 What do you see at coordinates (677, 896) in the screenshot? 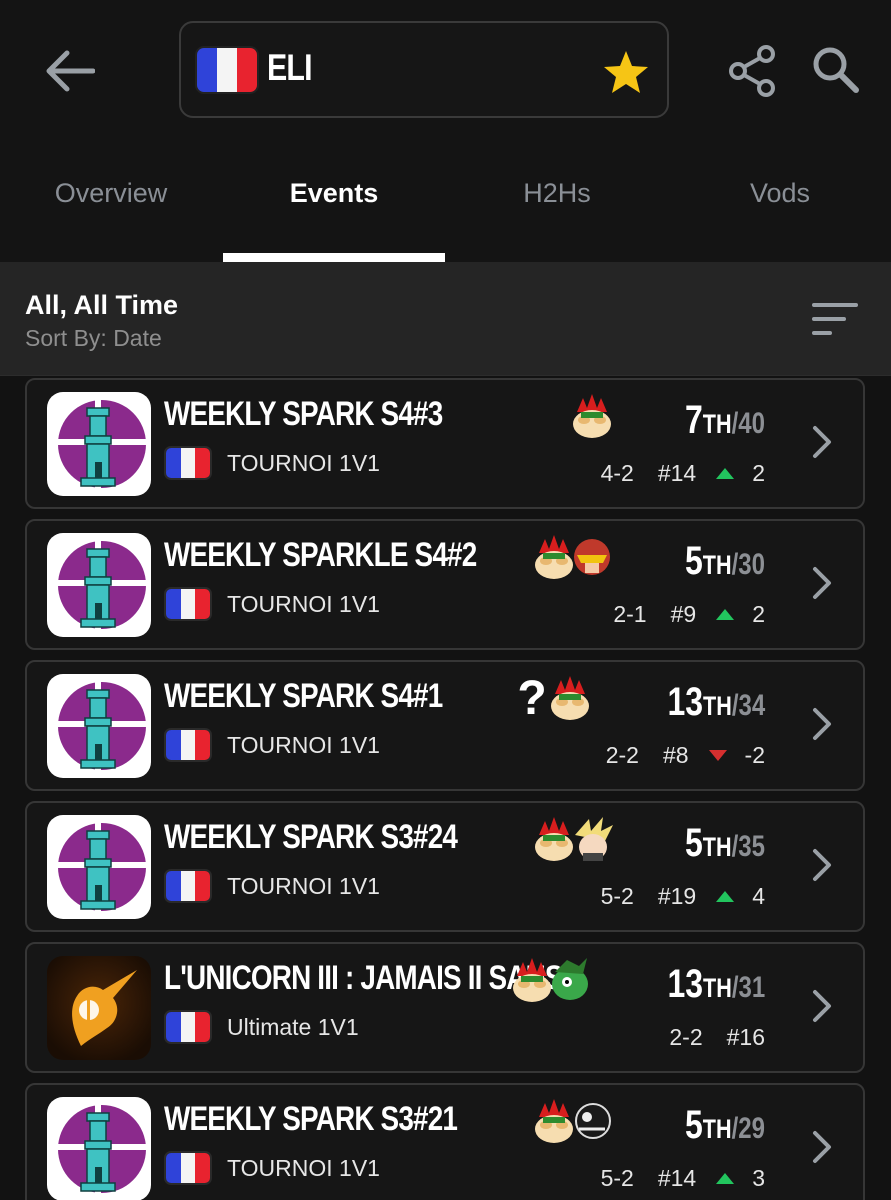
I see `seed: #19` at bounding box center [677, 896].